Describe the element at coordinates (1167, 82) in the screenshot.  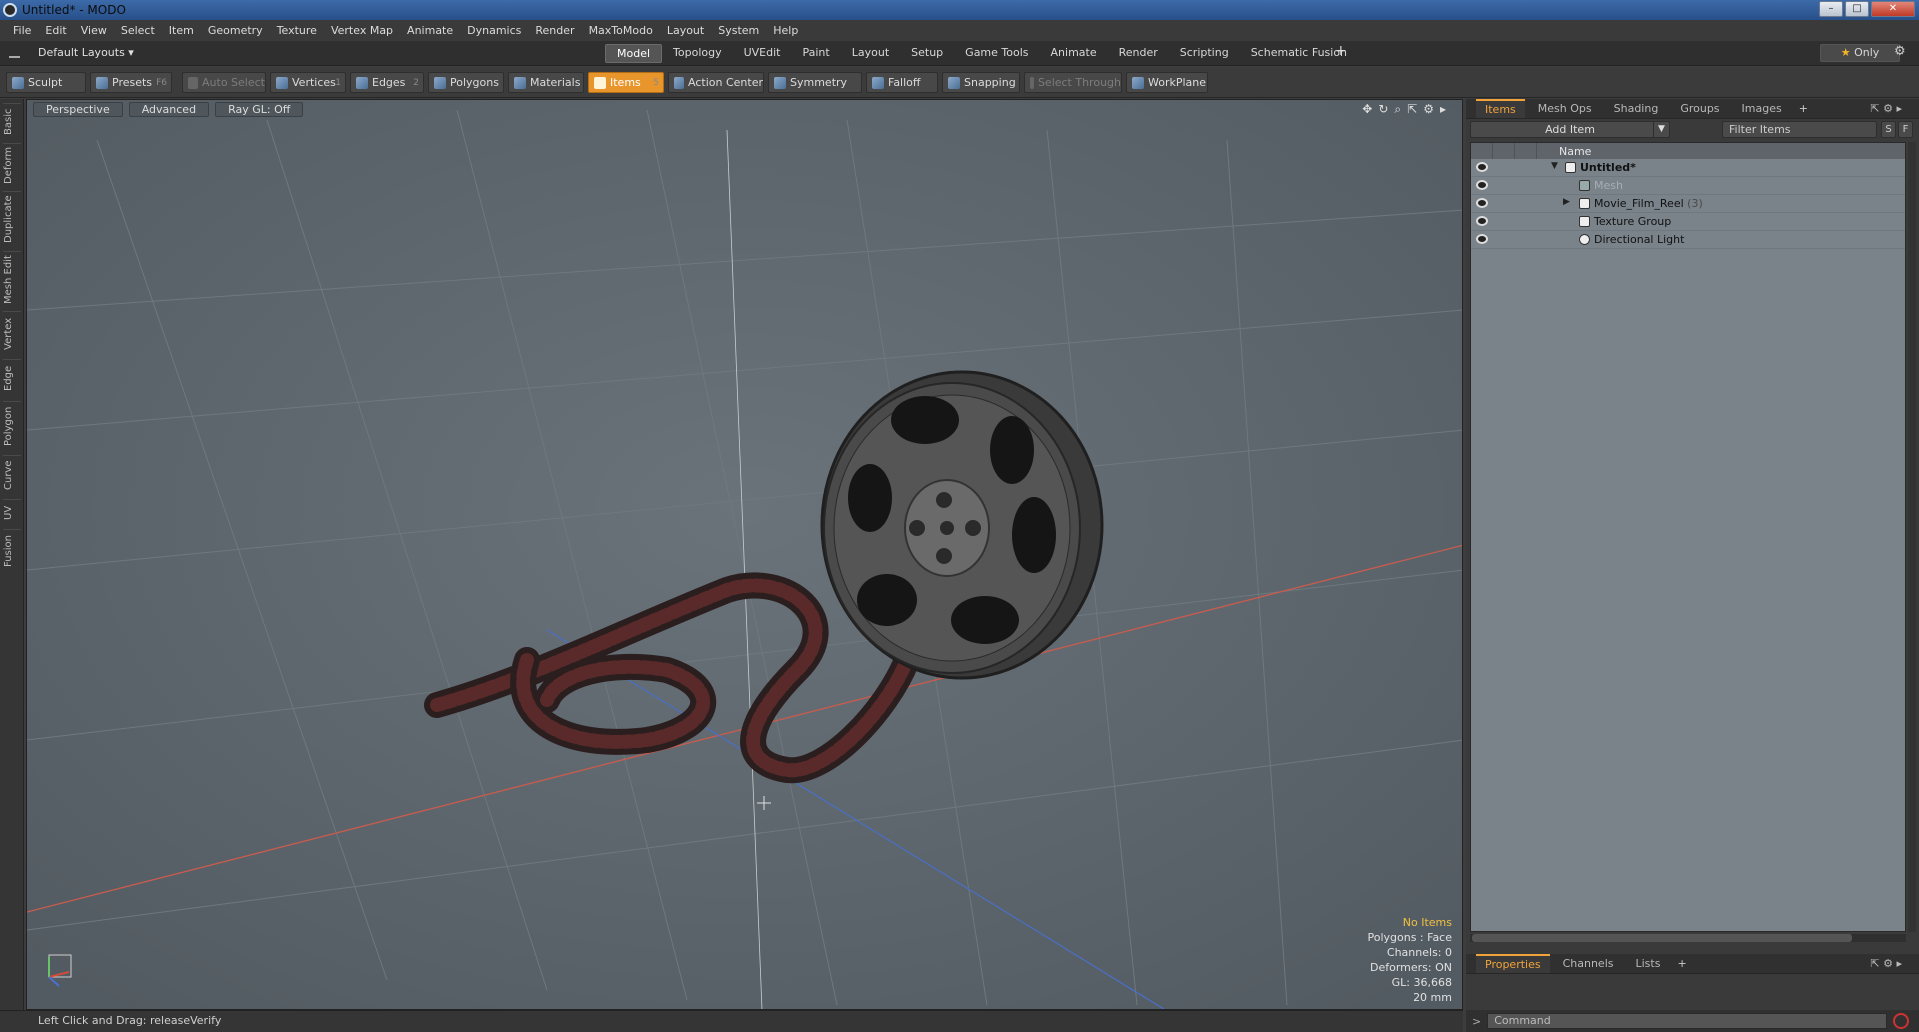
I see `workplane-button: WorkPlane` at that location.